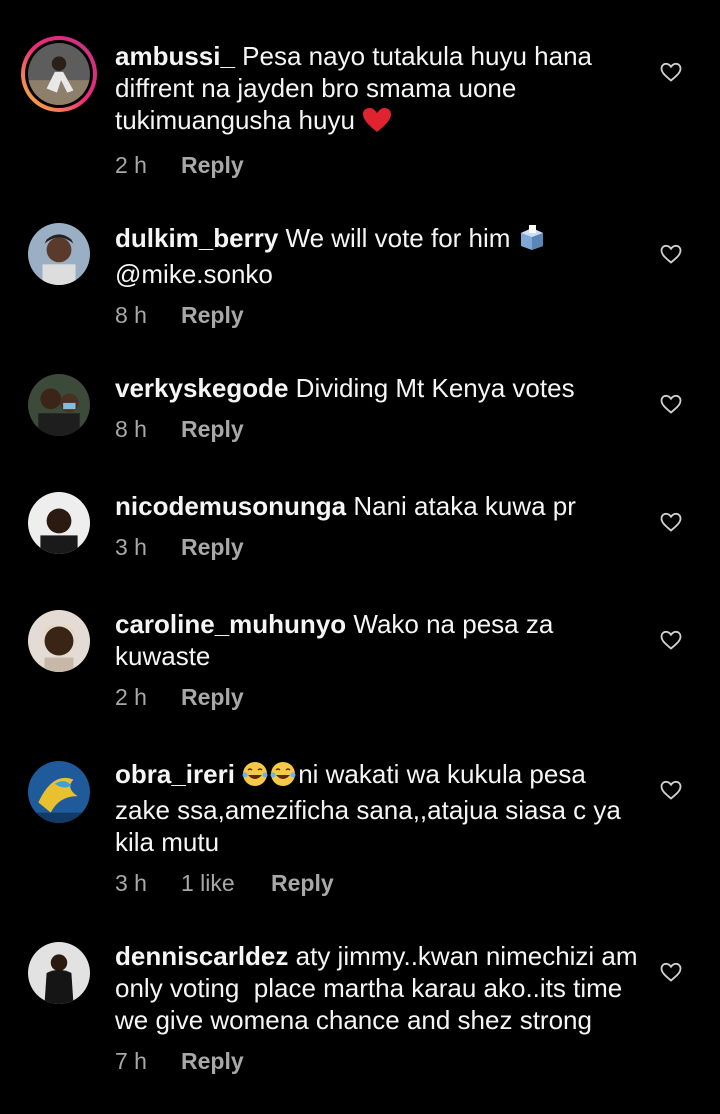 The height and width of the screenshot is (1114, 720). I want to click on ballot-box-emoji, so click(532, 240).